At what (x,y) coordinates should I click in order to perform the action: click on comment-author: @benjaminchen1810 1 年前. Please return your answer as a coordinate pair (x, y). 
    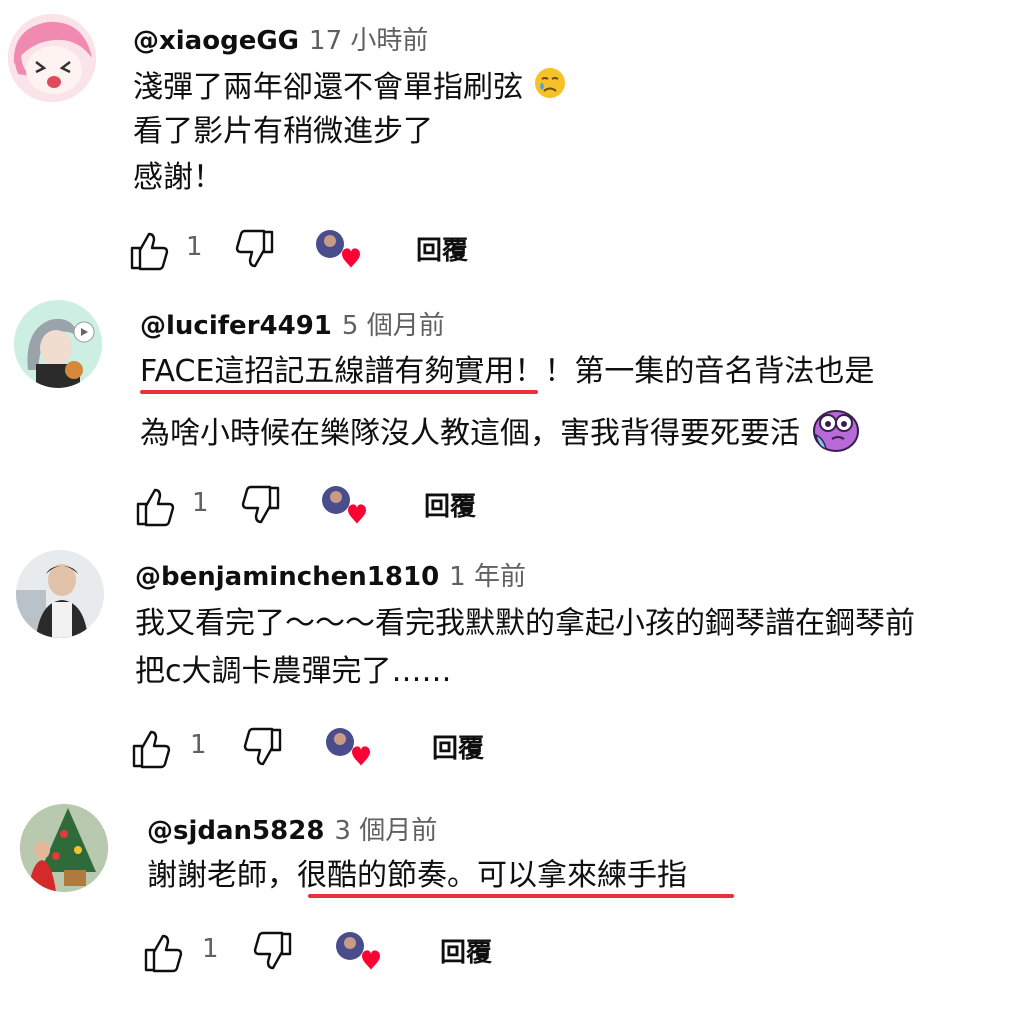
    Looking at the image, I should click on (330, 574).